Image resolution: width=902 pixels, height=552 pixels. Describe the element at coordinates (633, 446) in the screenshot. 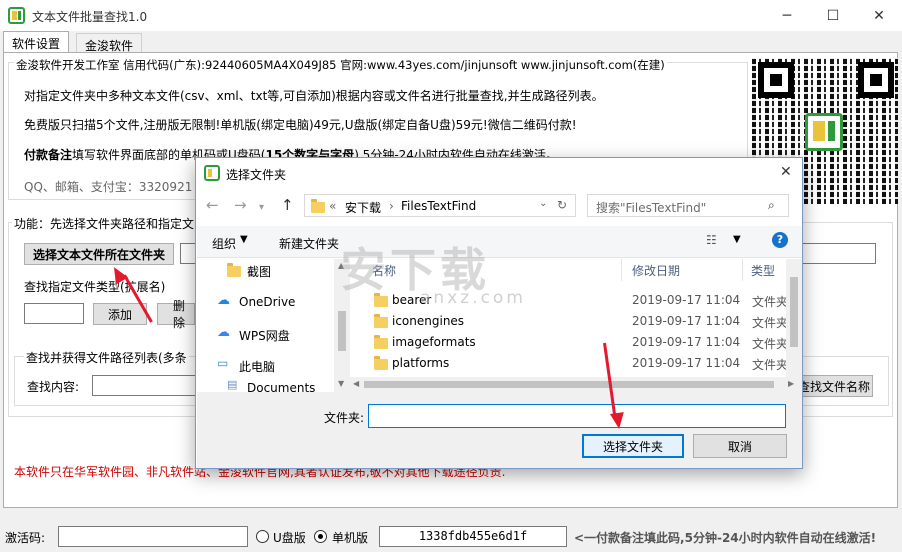

I see `select-folder-confirm-button: 选择文件夹` at that location.